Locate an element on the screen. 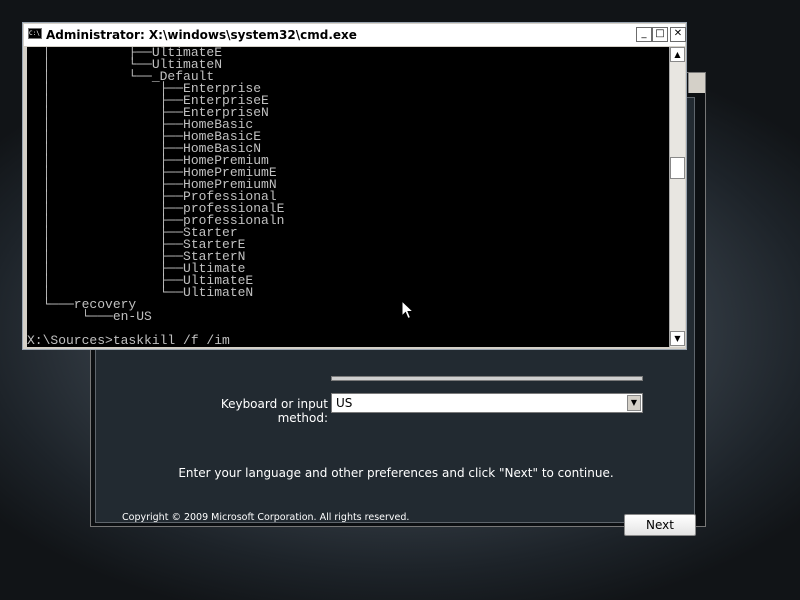  chevron-down-icon: ▼ is located at coordinates (634, 403).